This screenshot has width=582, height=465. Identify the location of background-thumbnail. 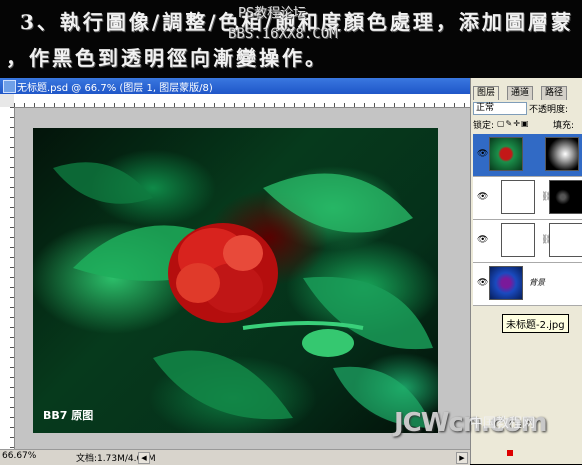
(506, 283).